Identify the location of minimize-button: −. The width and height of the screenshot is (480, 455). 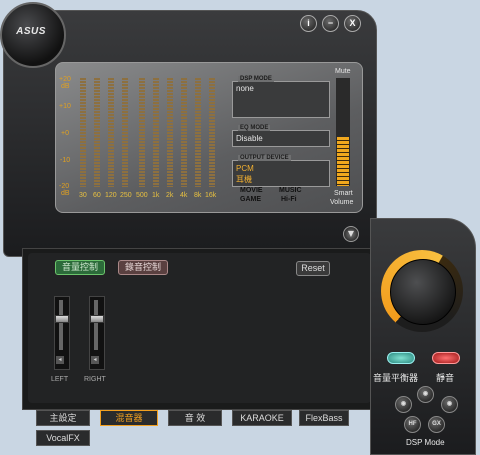
(330, 23).